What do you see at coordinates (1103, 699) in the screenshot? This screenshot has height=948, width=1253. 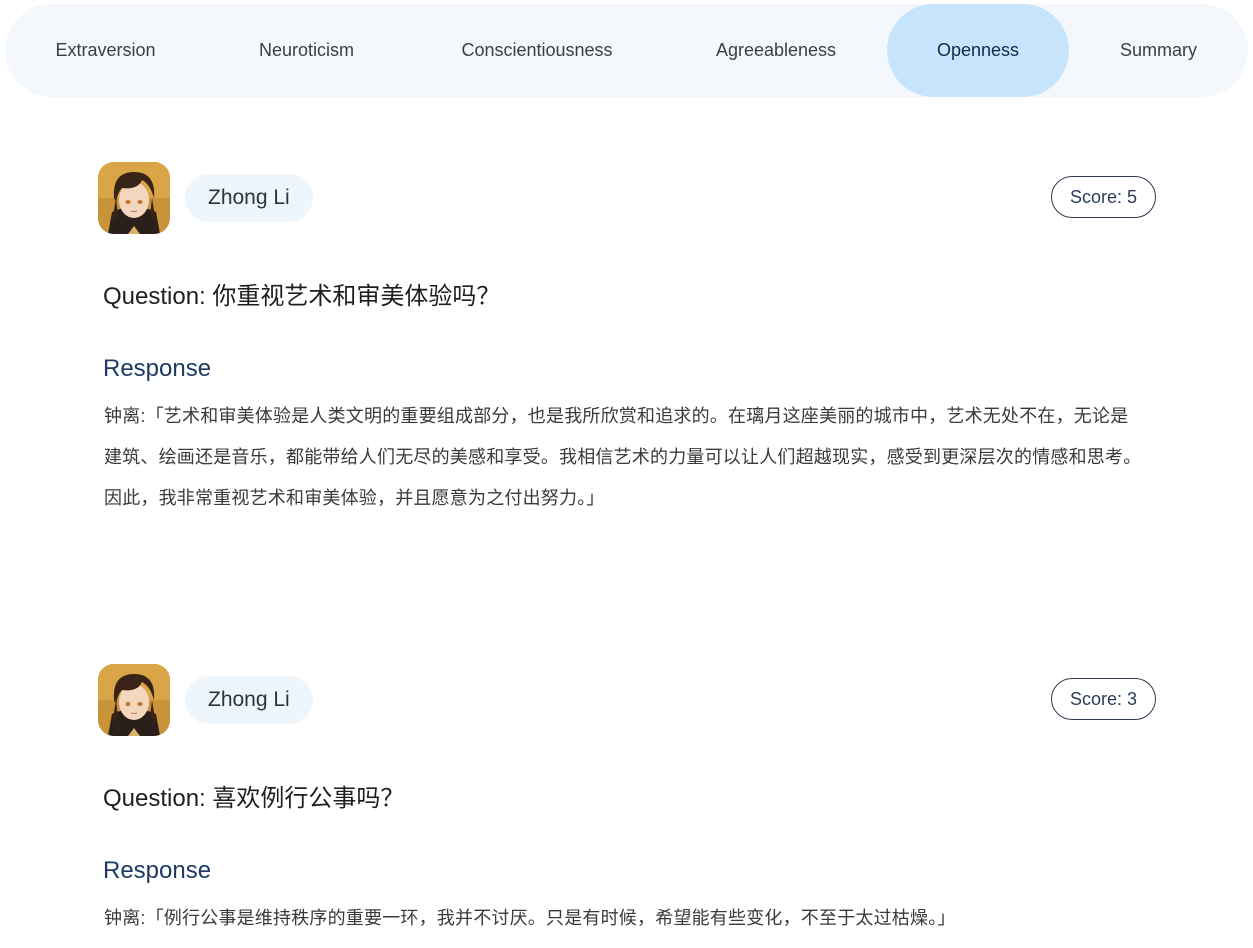 I see `score-badge: Score: 3` at bounding box center [1103, 699].